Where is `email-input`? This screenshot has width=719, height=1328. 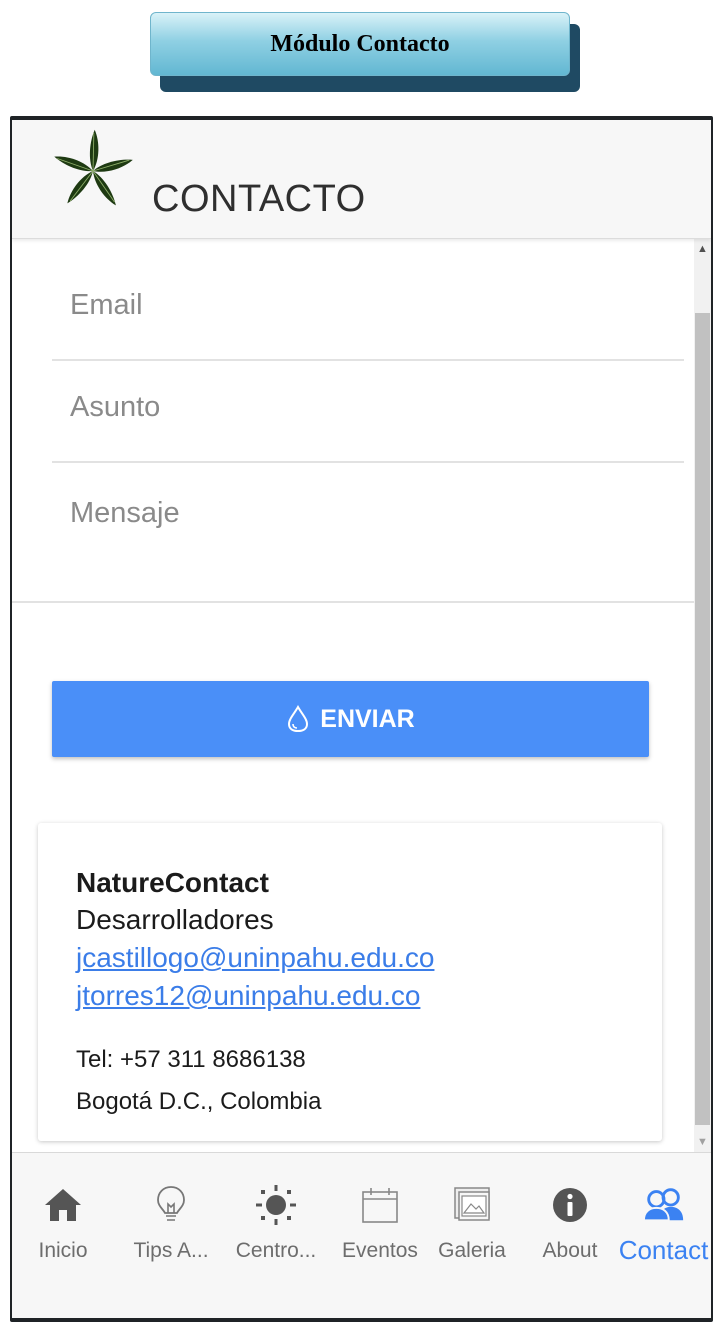
email-input is located at coordinates (368, 305).